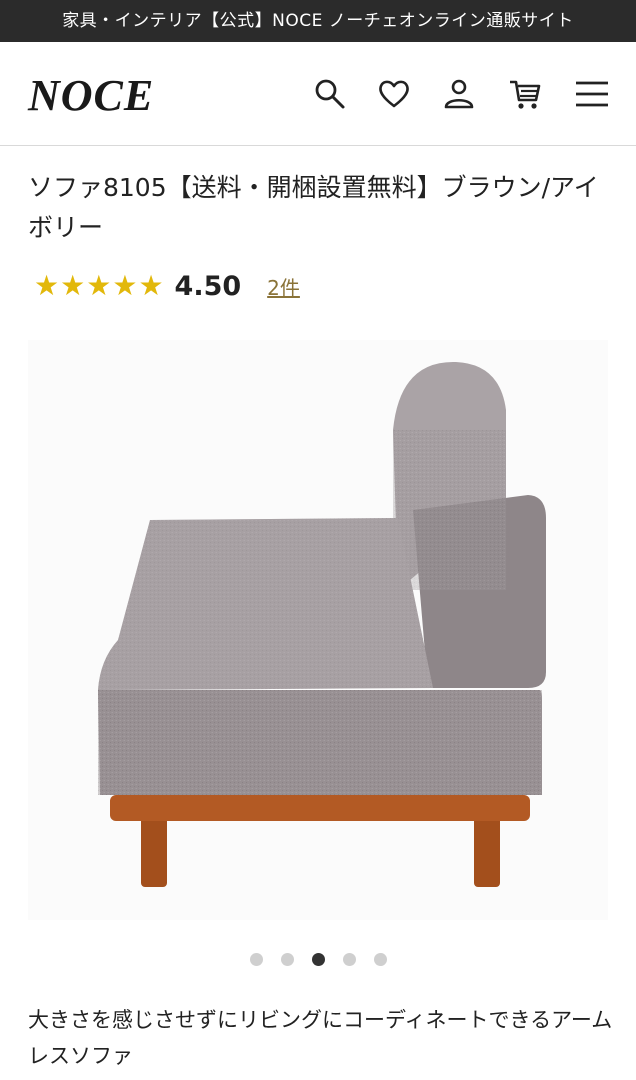 The image size is (636, 1080). Describe the element at coordinates (313, 207) in the screenshot. I see `product-title: ソファ8105【送料・開梱設置無料】ブラウン/アイボリー` at that location.